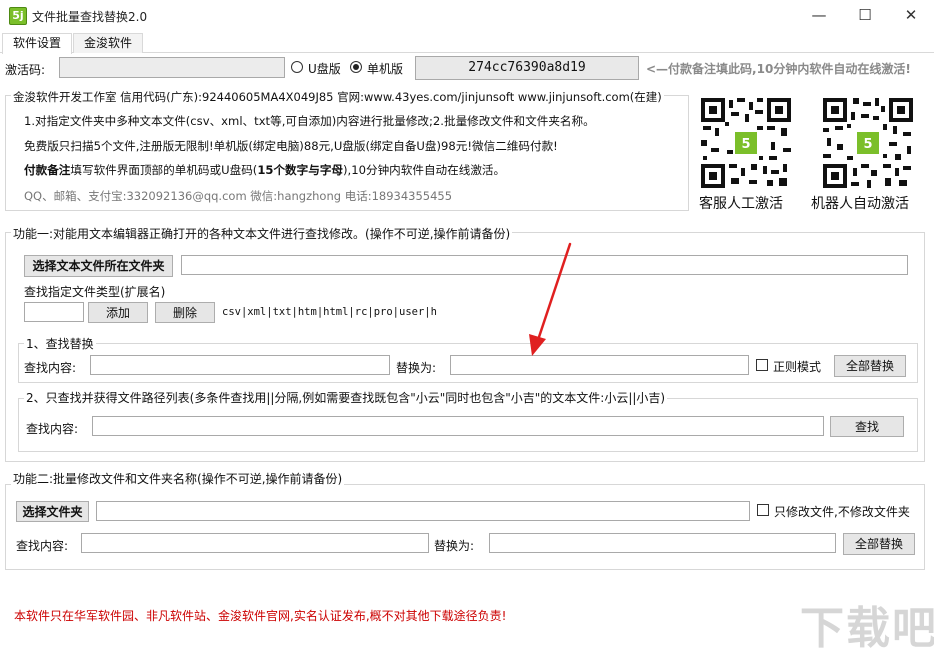 The image size is (934, 652). What do you see at coordinates (118, 312) in the screenshot?
I see `add-extension-button: 添加` at bounding box center [118, 312].